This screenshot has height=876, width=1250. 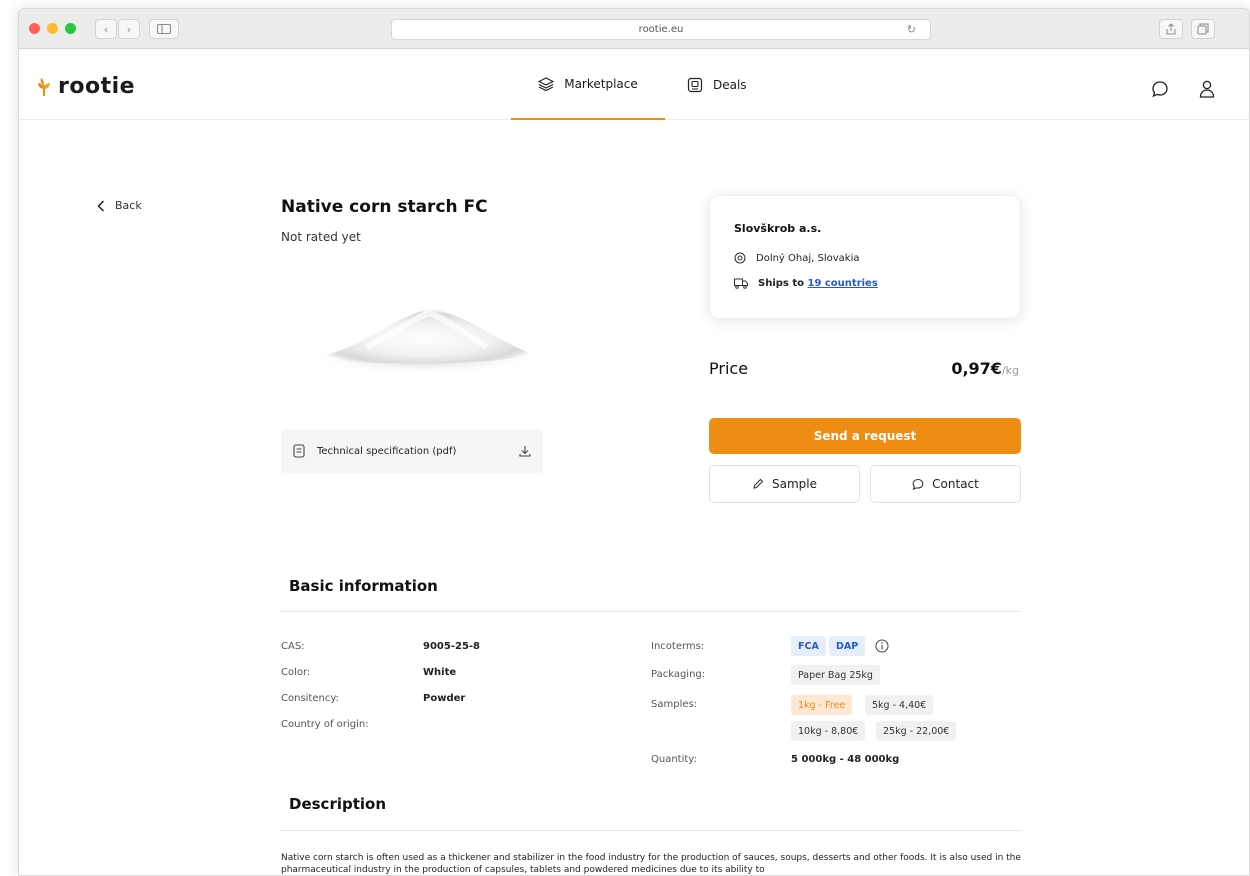 I want to click on seller-location: Dolný Ohaj, Slovakia, so click(x=797, y=258).